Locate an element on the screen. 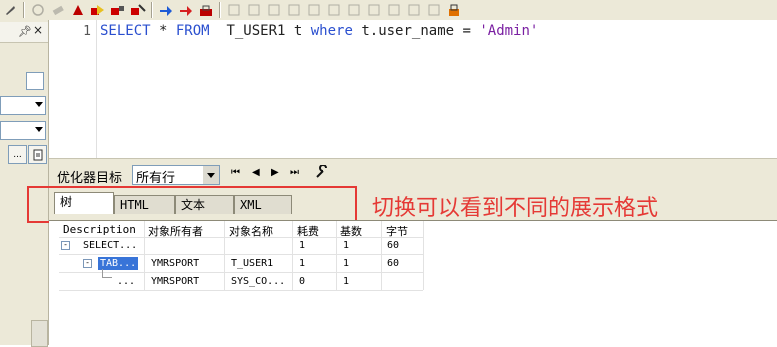 Image resolution: width=777 pixels, height=347 pixels. cell-object: T_USER1 is located at coordinates (252, 263).